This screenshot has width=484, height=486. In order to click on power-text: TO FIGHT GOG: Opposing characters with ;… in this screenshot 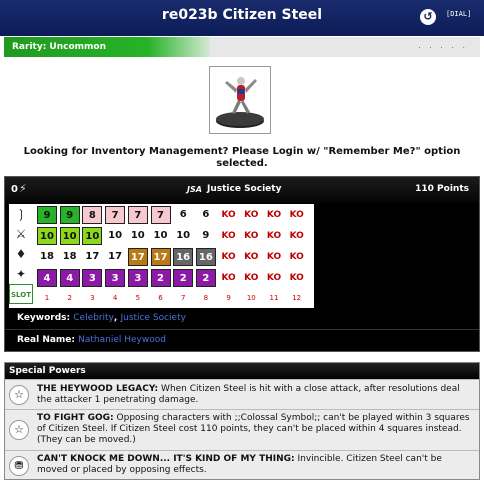, I will do `click(254, 429)`.